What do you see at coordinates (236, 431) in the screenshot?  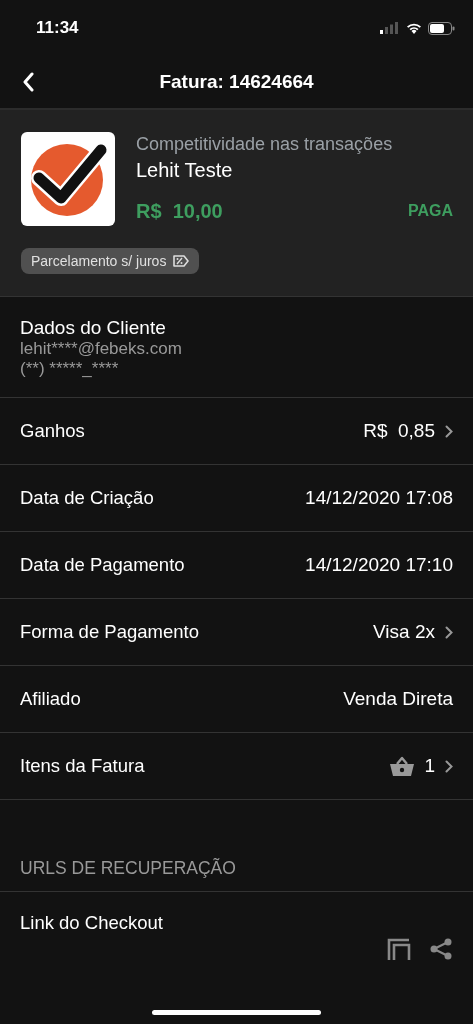 I see `detail-row-link: Ganhos R$ 0,85` at bounding box center [236, 431].